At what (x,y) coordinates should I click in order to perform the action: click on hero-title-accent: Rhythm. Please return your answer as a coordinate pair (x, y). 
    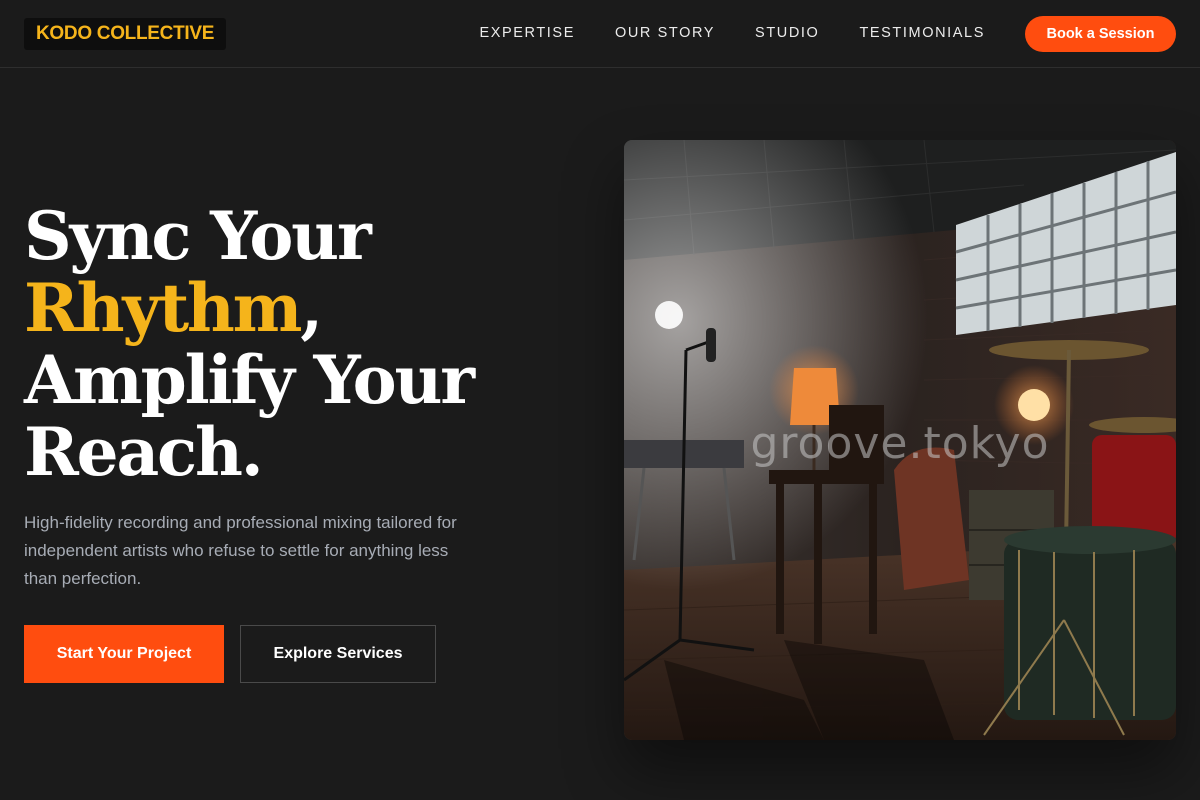
    Looking at the image, I should click on (163, 308).